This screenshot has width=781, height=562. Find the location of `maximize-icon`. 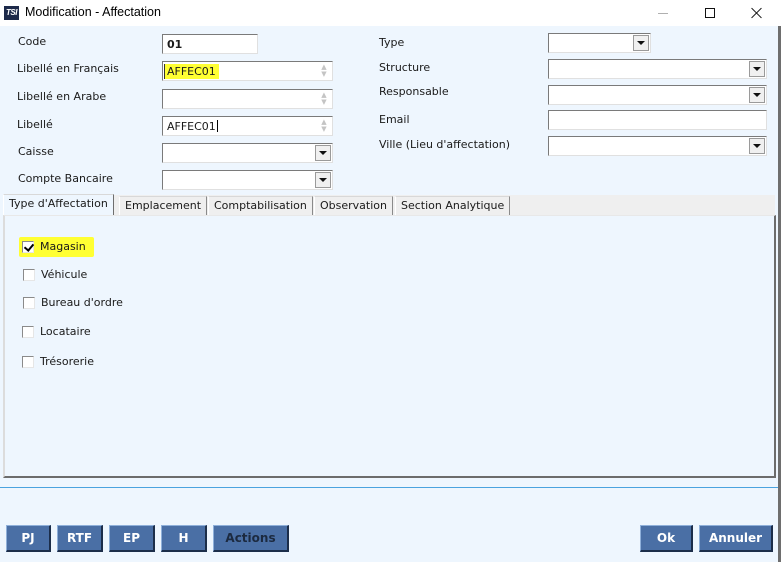

maximize-icon is located at coordinates (710, 13).